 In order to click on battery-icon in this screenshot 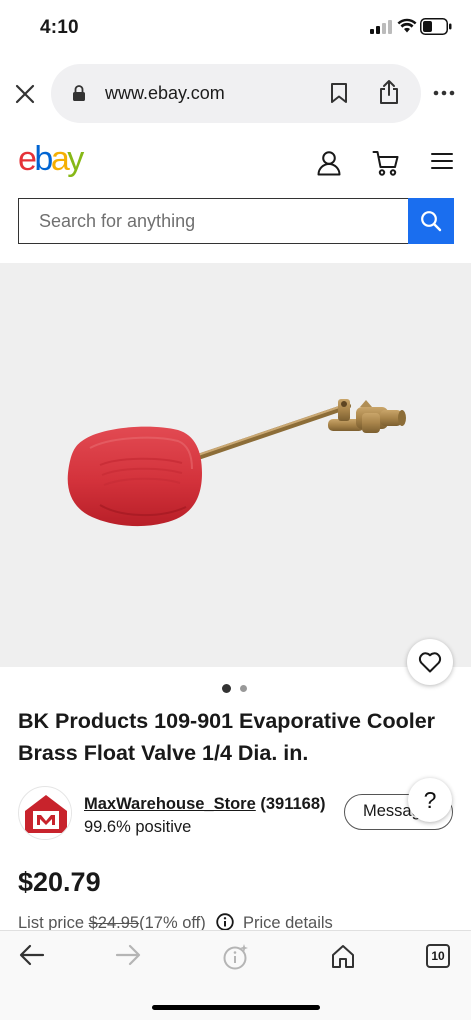, I will do `click(436, 26)`.